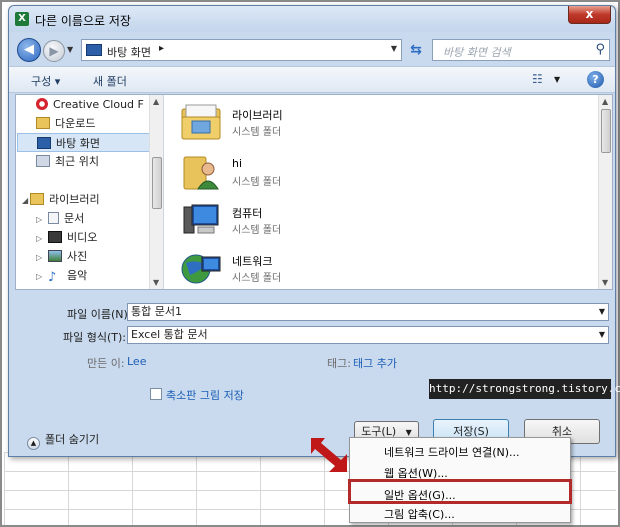 This screenshot has width=620, height=527. I want to click on excel-icon: X, so click(22, 19).